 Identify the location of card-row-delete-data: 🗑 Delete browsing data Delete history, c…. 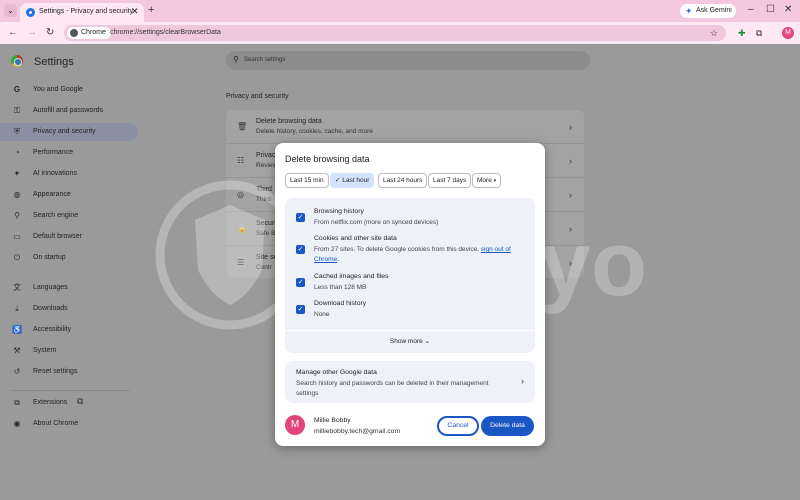
(405, 127).